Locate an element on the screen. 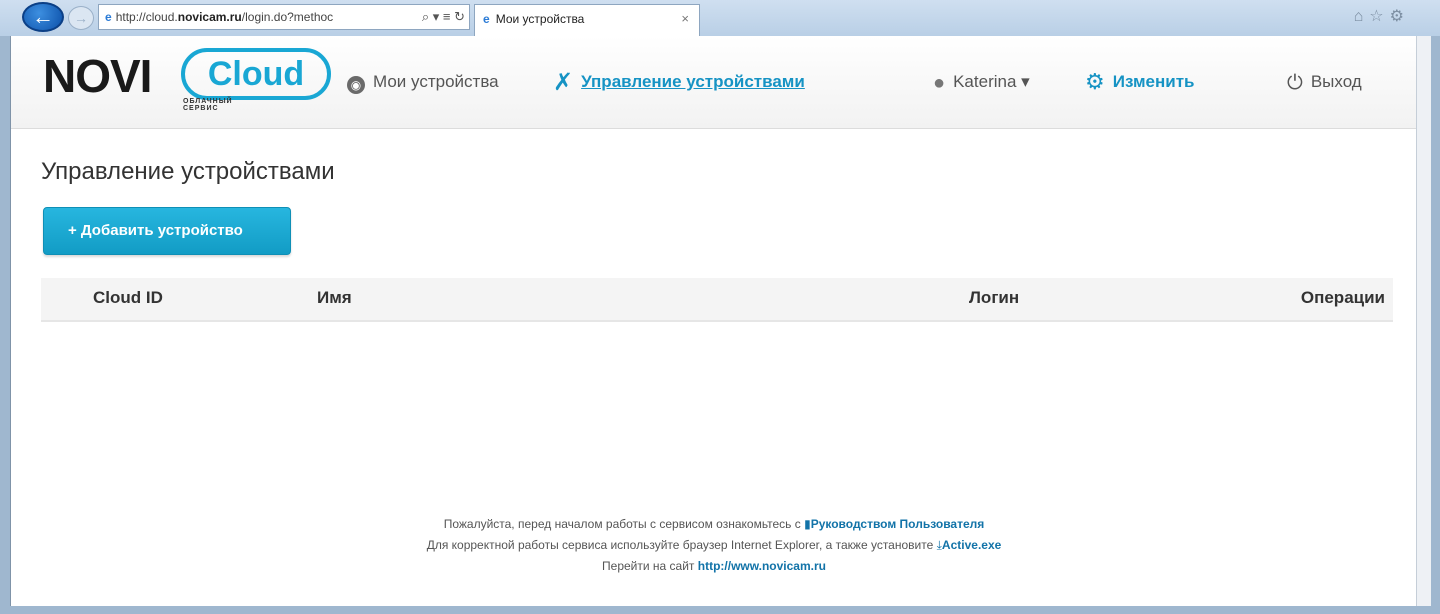 This screenshot has width=1440, height=614. user-menu: ● Katerina ▾ is located at coordinates (981, 82).